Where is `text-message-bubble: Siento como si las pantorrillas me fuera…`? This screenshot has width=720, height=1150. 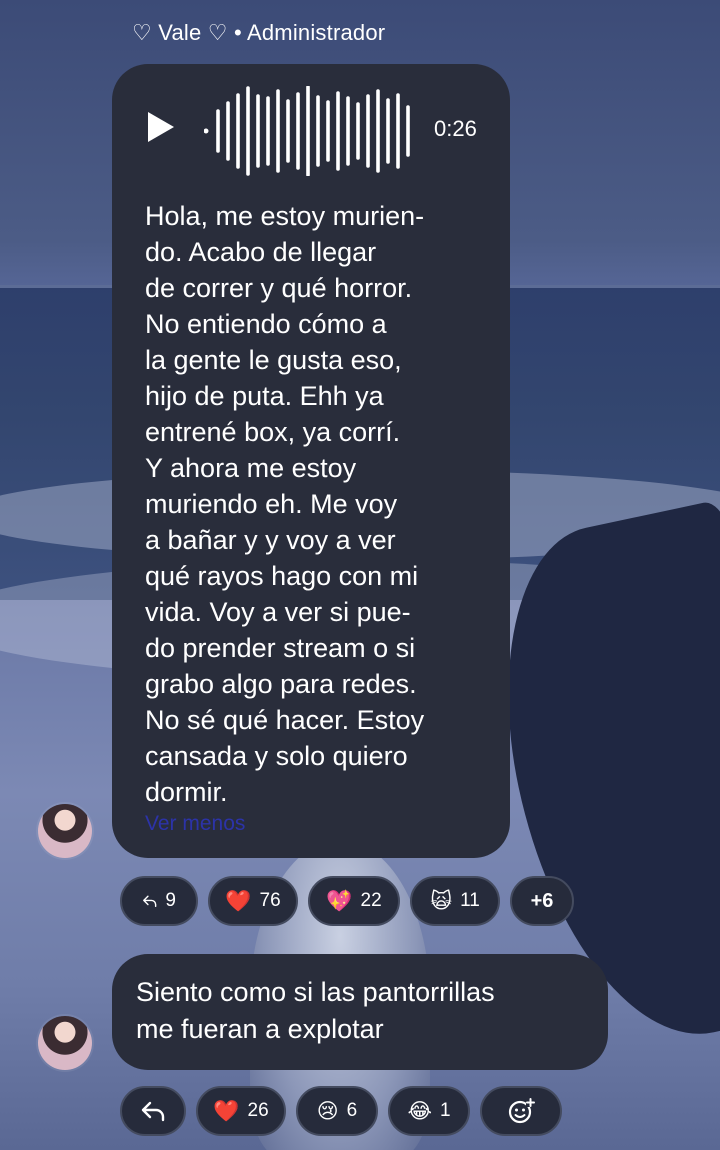
text-message-bubble: Siento como si las pantorrillas me fuera… is located at coordinates (360, 1012).